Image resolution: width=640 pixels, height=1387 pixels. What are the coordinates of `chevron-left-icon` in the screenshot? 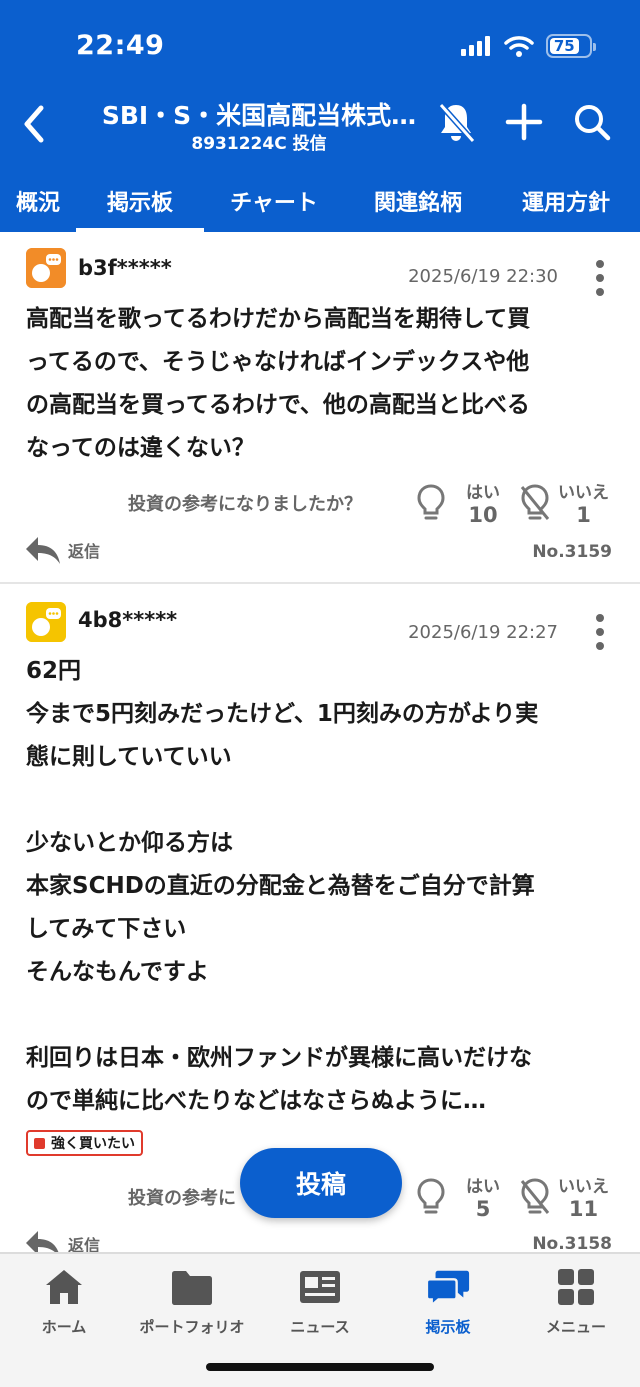 It's located at (34, 124).